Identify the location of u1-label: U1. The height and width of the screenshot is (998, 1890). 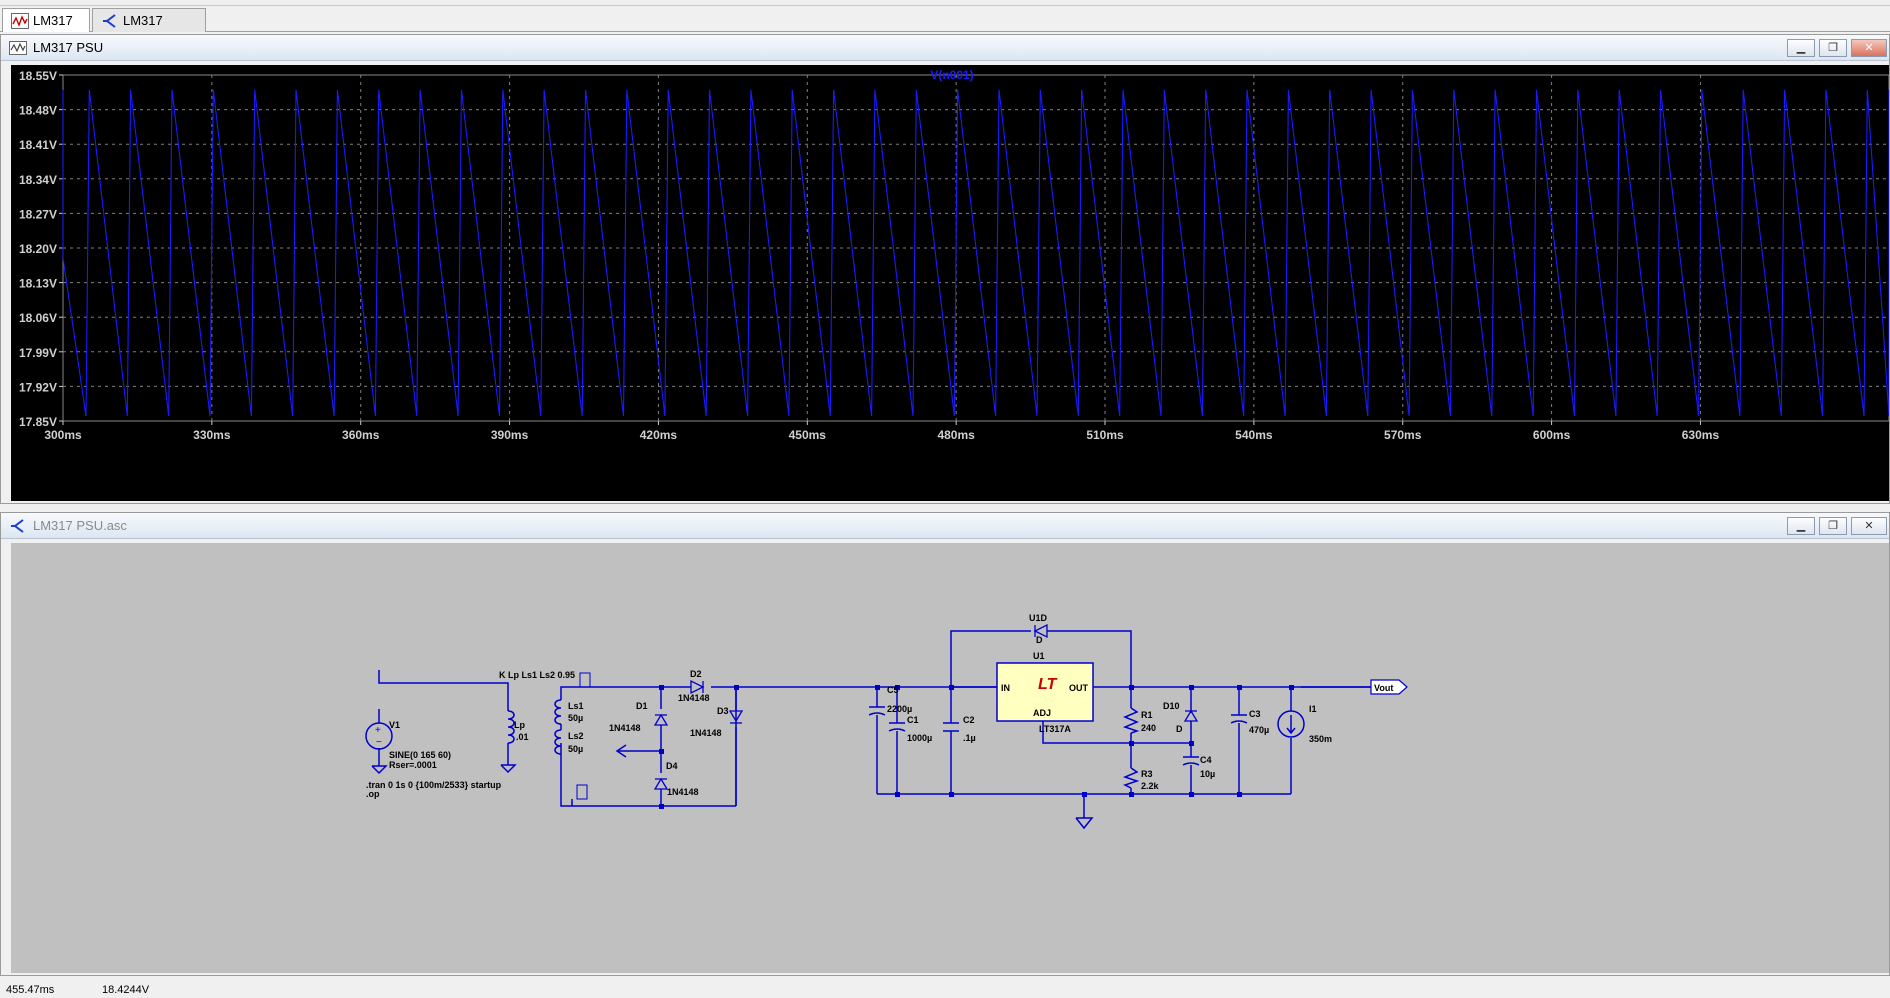
(1039, 656).